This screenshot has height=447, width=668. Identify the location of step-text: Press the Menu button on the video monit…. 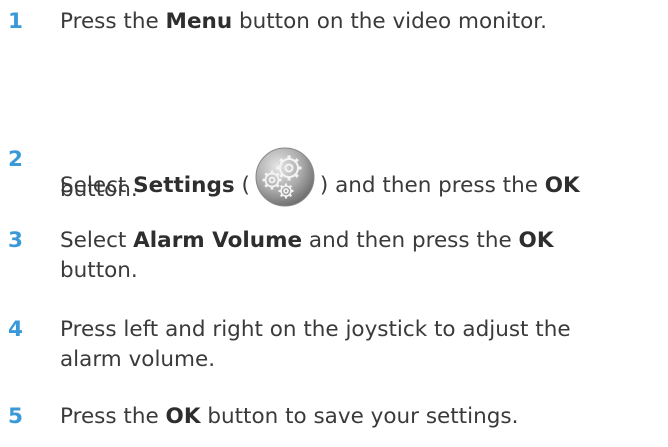
(303, 21).